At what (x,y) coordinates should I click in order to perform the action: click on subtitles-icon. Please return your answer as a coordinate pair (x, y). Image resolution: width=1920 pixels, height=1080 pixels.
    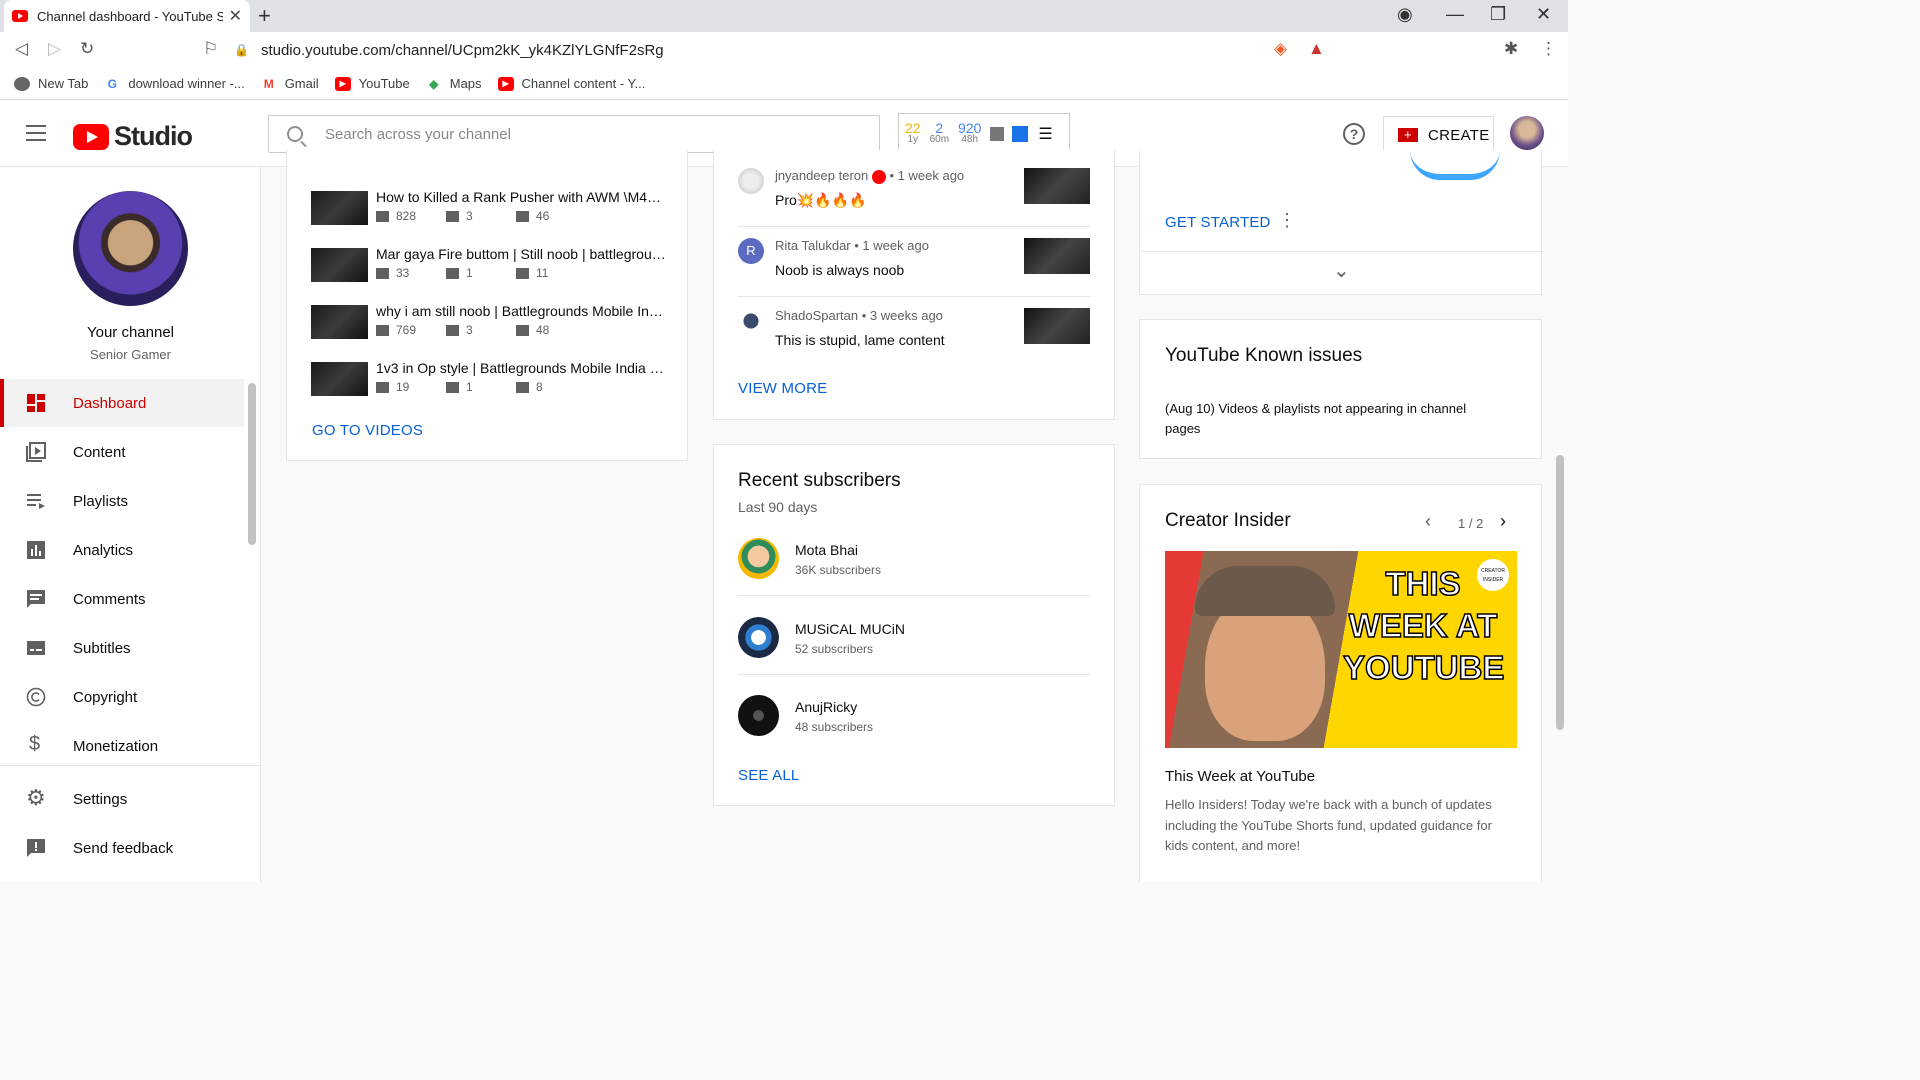
    Looking at the image, I should click on (36, 648).